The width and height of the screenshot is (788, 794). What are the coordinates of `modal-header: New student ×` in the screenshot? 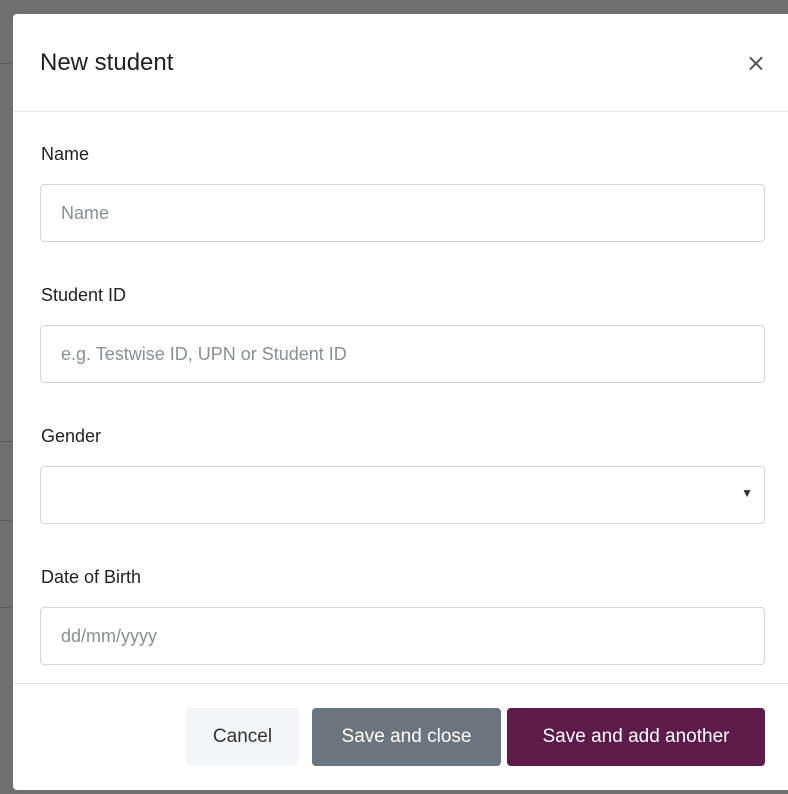 It's located at (400, 63).